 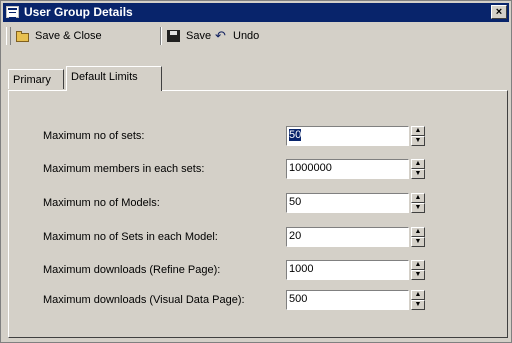 I want to click on tab-default-limits: Default Limits, so click(x=114, y=78).